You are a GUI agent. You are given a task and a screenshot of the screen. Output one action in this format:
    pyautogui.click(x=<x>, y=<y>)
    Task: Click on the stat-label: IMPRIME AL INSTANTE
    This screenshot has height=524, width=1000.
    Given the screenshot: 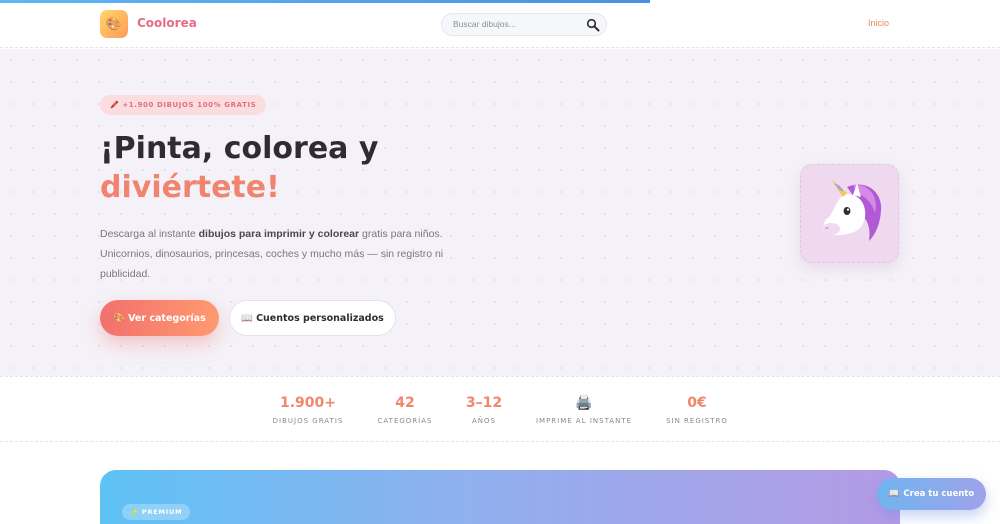 What is the action you would take?
    pyautogui.click(x=584, y=421)
    